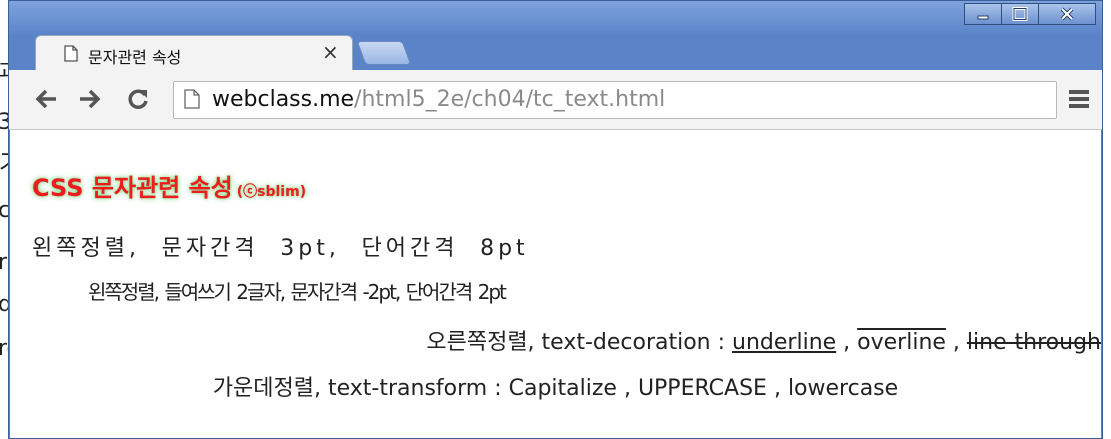 This screenshot has height=439, width=1111. I want to click on document-icon, so click(71, 53).